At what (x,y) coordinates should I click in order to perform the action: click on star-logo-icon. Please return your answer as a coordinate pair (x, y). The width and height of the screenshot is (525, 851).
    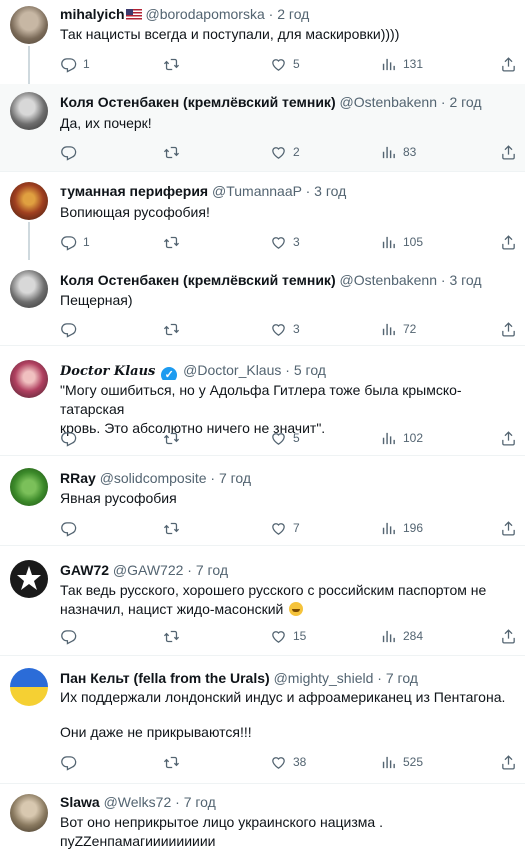
    Looking at the image, I should click on (29, 578).